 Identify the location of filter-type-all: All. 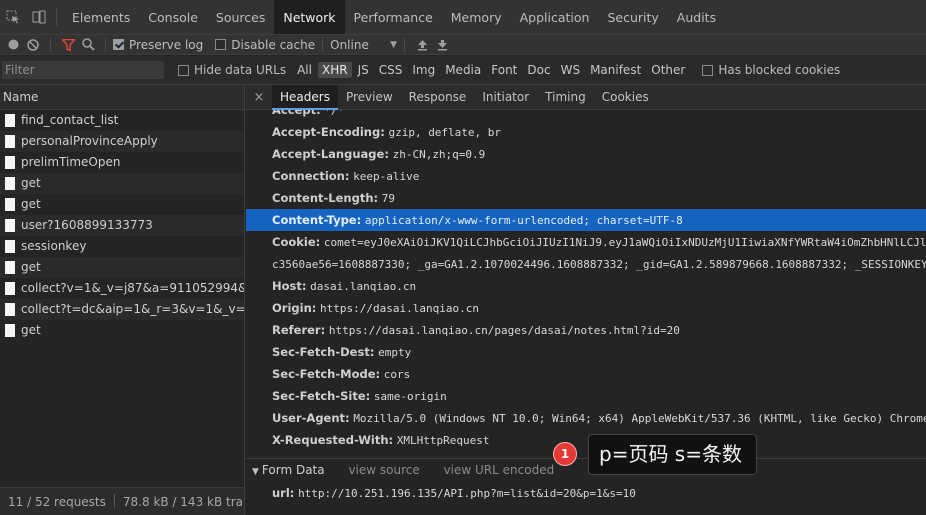
(304, 70).